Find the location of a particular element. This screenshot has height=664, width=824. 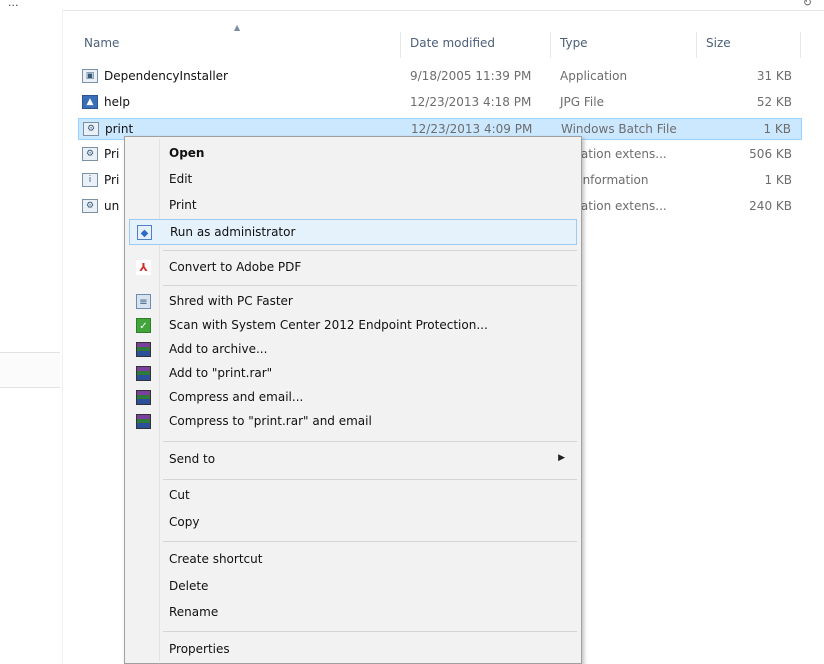

adobe-pdf-icon: ⅄ is located at coordinates (143, 267).